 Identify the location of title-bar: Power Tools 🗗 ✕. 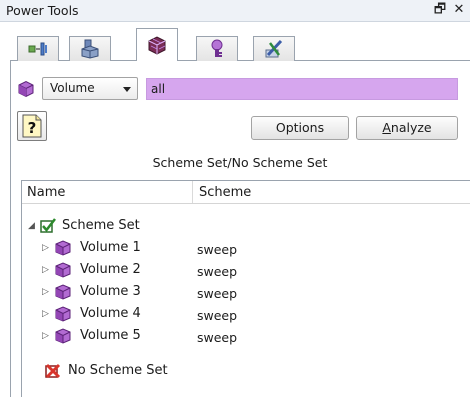
(235, 11).